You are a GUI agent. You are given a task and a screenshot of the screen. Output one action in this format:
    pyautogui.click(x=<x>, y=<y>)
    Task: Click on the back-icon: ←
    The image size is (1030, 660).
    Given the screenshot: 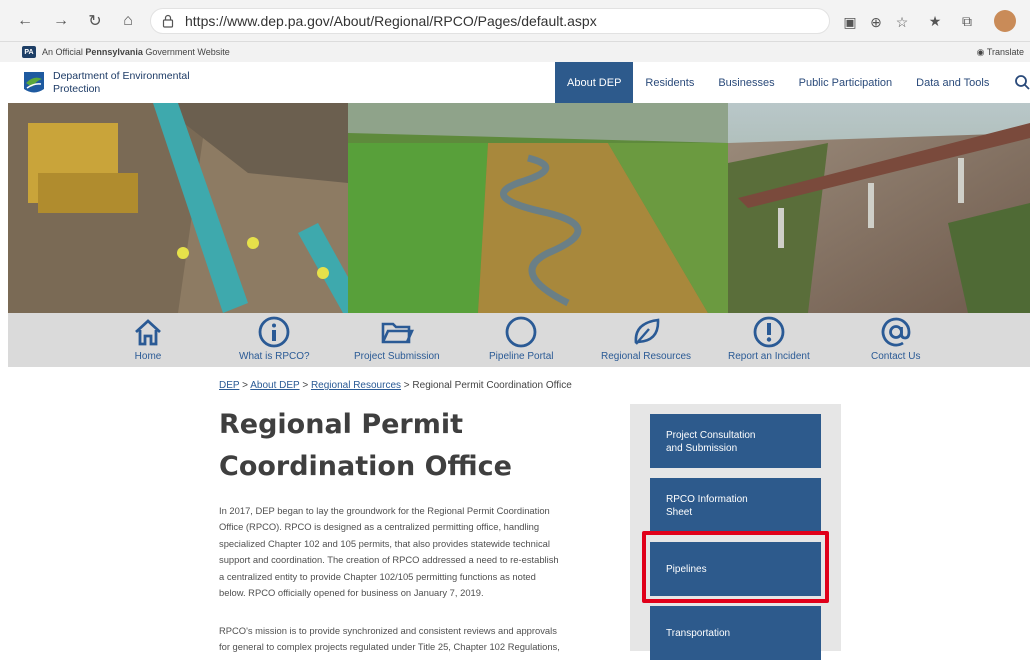 What is the action you would take?
    pyautogui.click(x=25, y=21)
    